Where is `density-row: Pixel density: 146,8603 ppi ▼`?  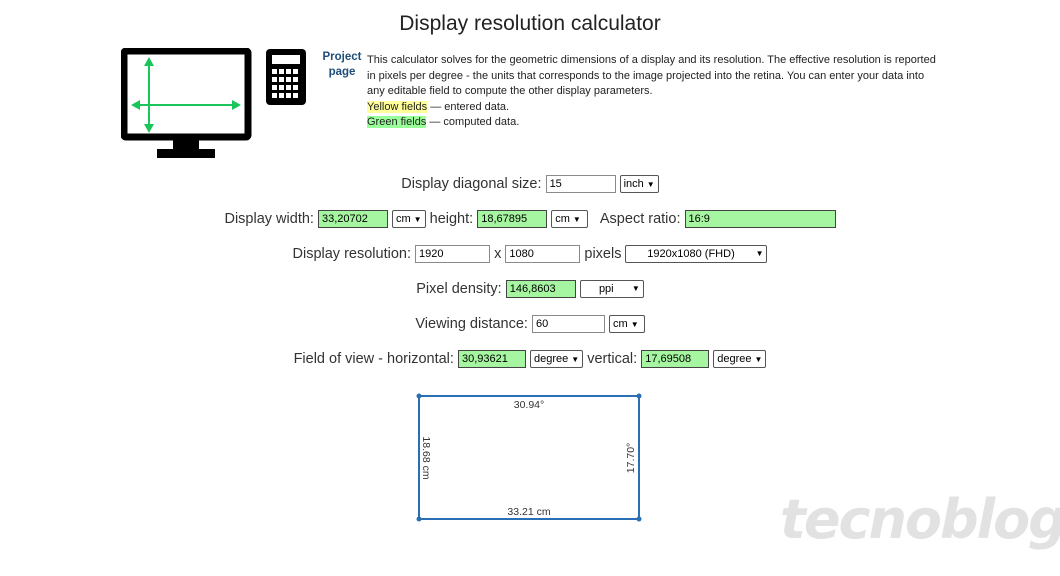 density-row: Pixel density: 146,8603 ppi ▼ is located at coordinates (530, 289).